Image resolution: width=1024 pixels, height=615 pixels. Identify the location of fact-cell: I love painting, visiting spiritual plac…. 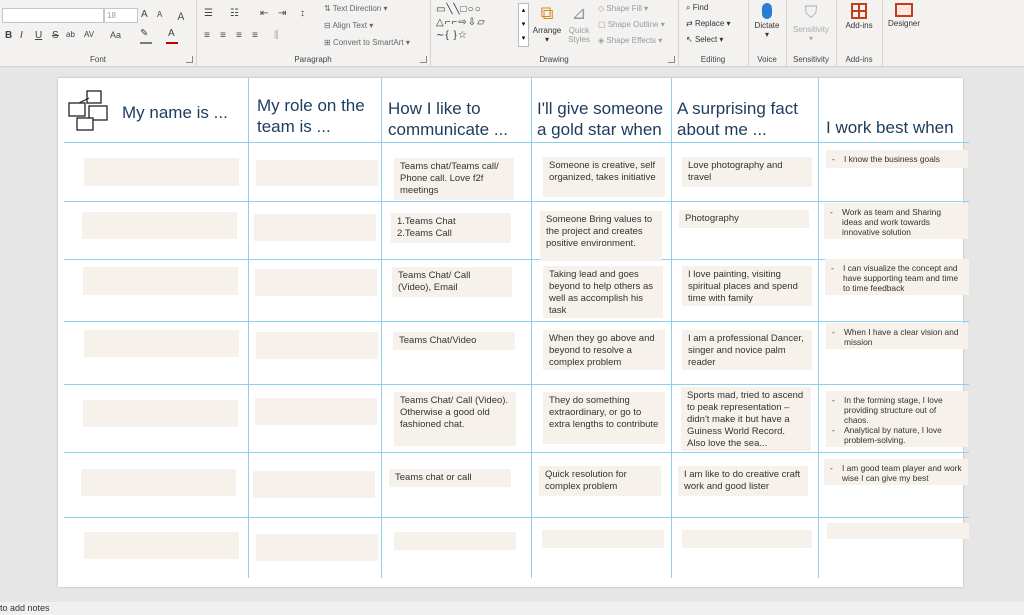
(747, 286).